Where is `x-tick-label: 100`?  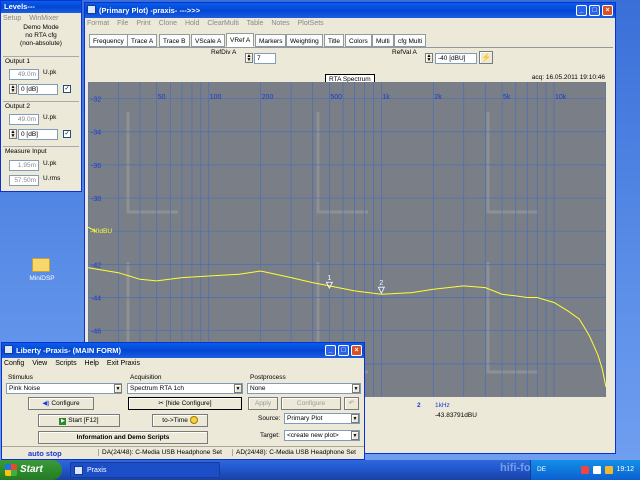 x-tick-label: 100 is located at coordinates (216, 97).